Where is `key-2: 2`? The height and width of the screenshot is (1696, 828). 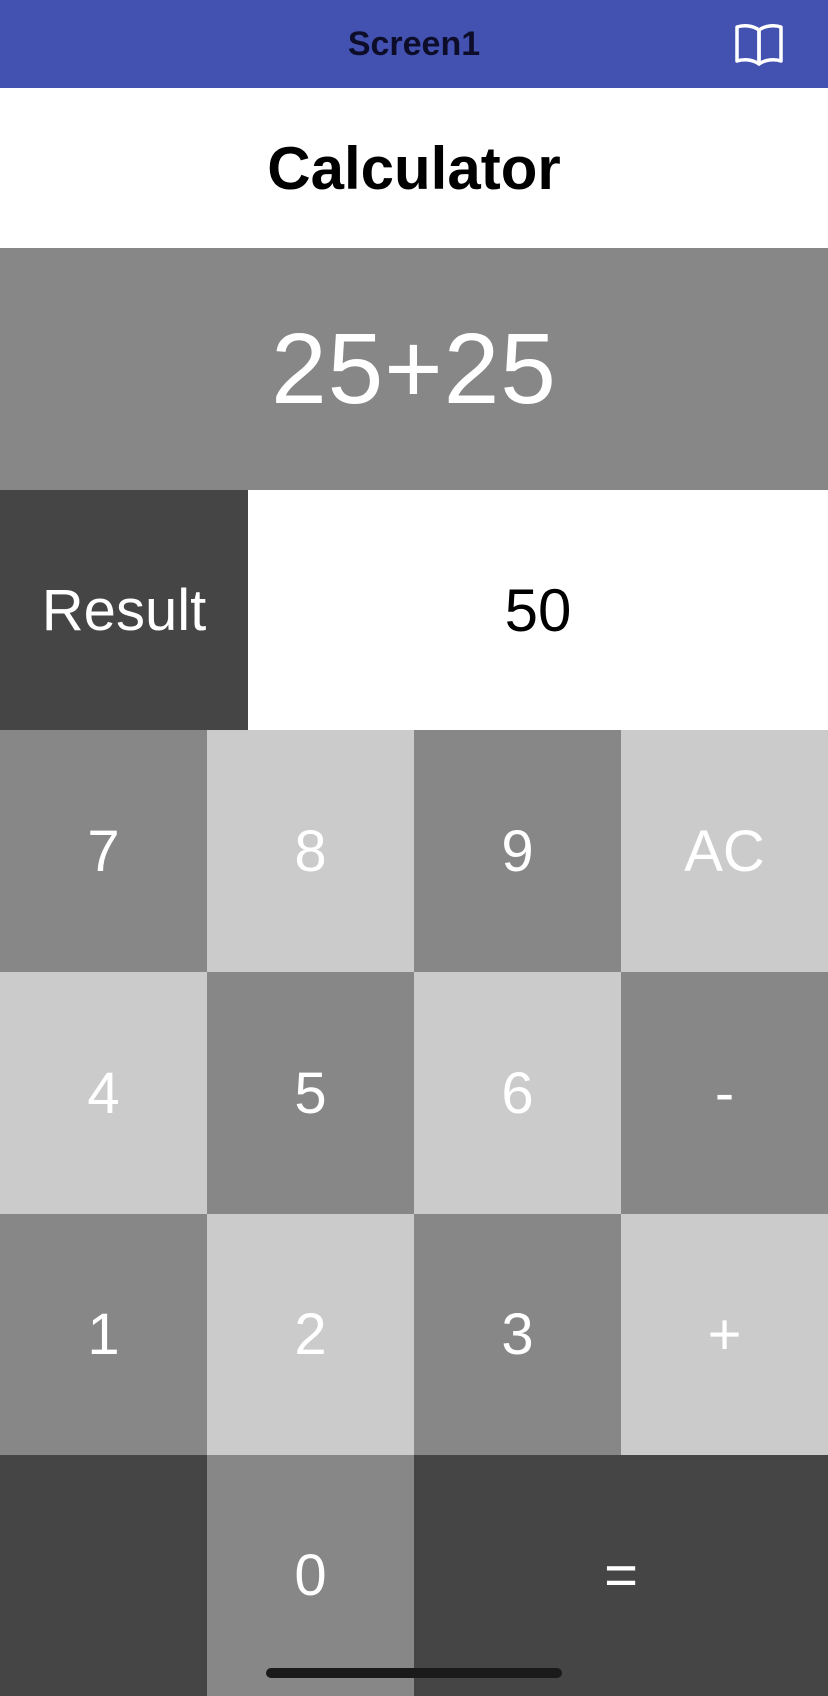 key-2: 2 is located at coordinates (310, 1334).